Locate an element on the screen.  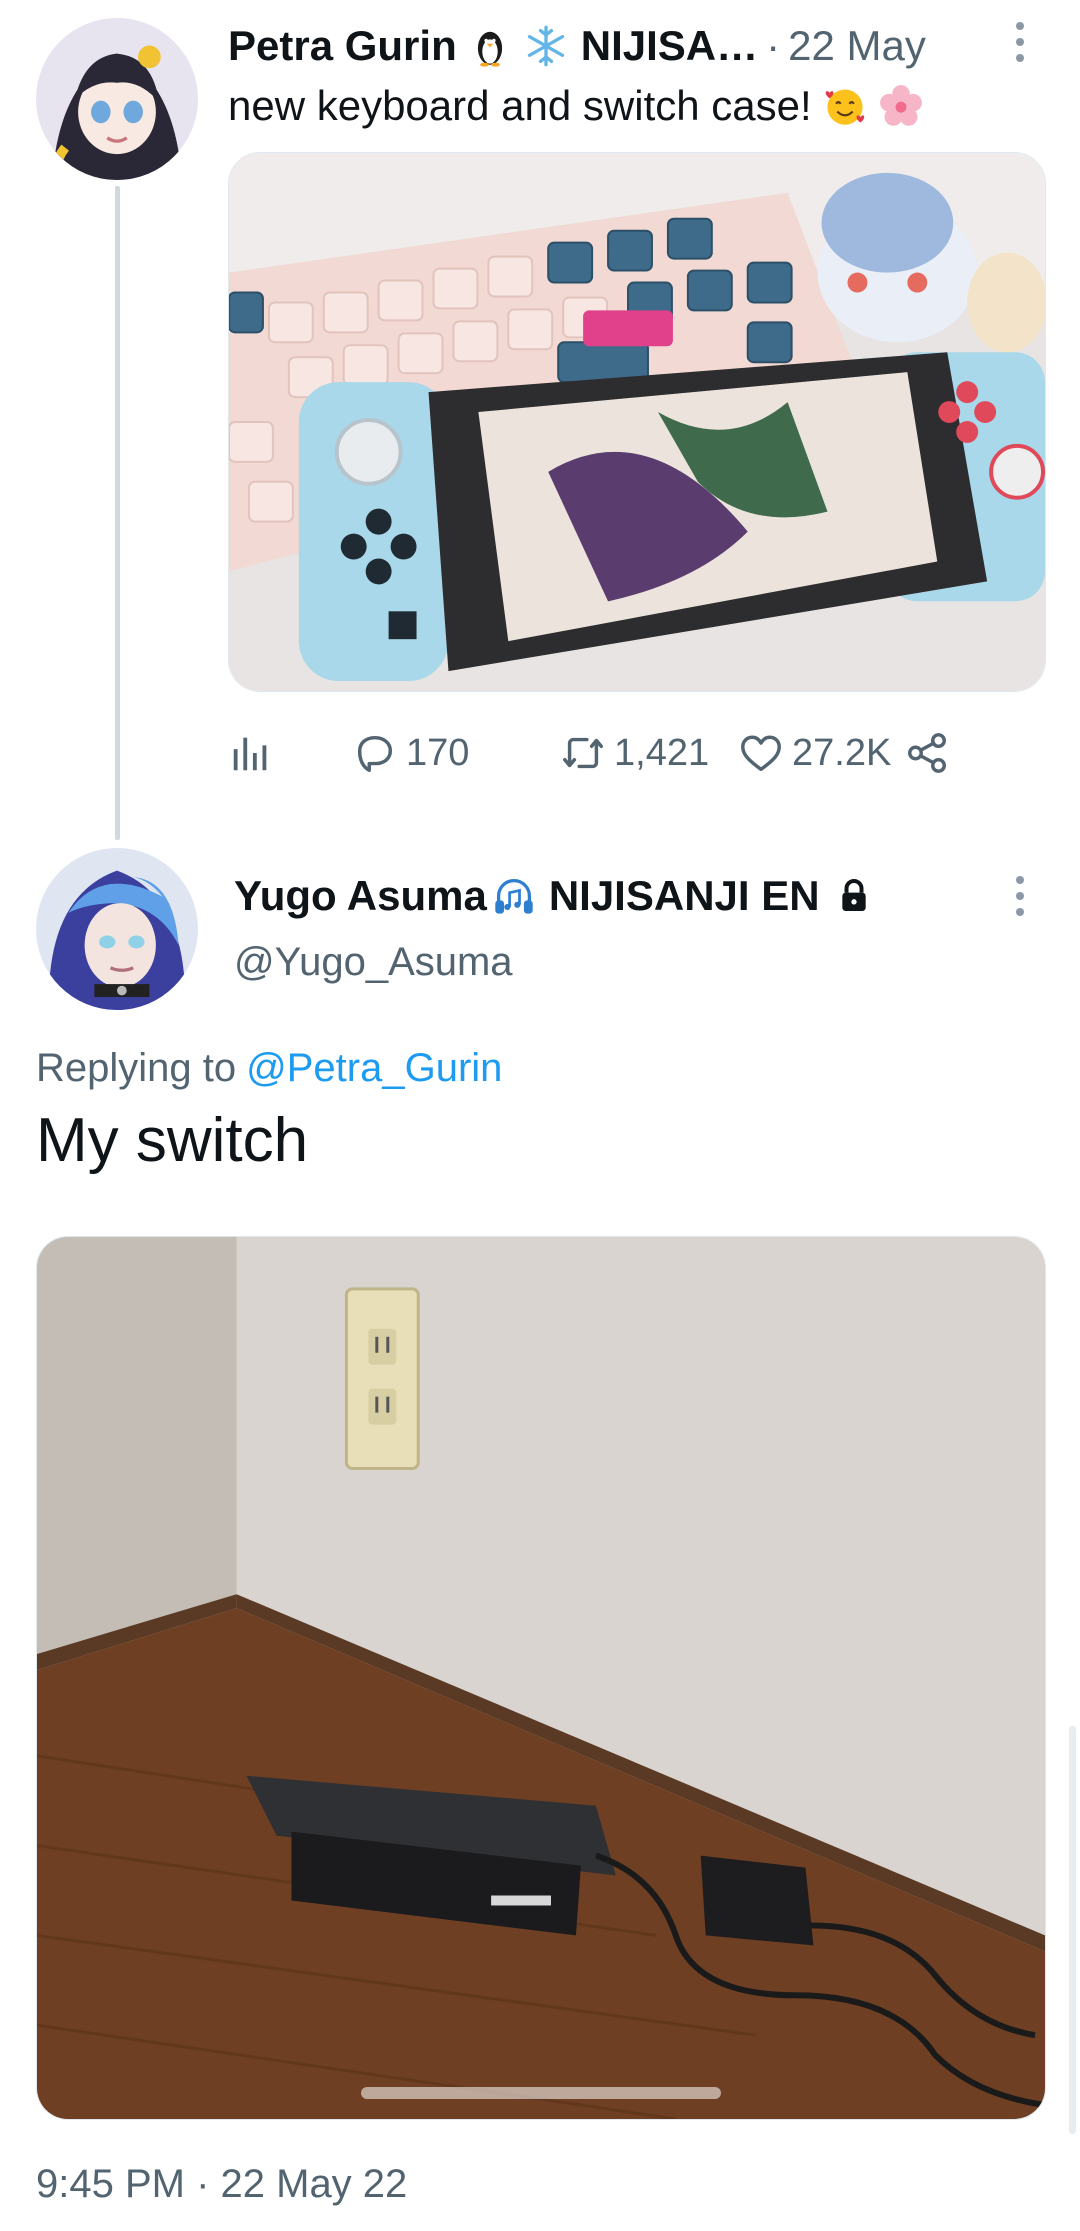
retweet-count: 1,421 is located at coordinates (662, 752).